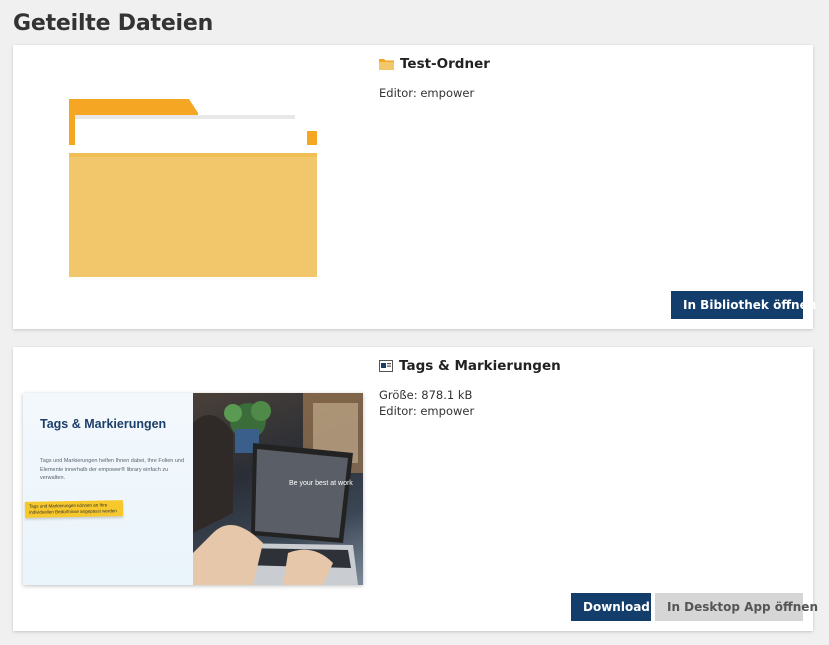 The width and height of the screenshot is (829, 645). I want to click on presentation-icon, so click(386, 366).